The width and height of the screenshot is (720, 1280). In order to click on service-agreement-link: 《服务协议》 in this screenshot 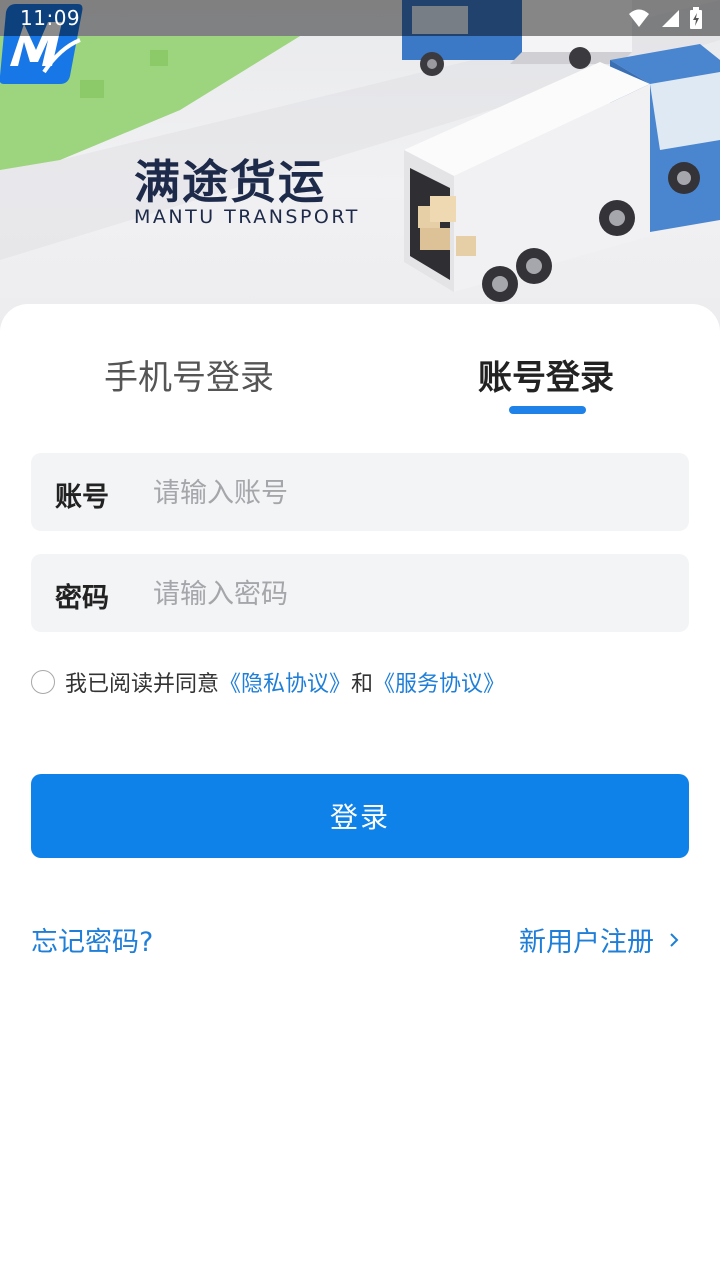, I will do `click(439, 682)`.